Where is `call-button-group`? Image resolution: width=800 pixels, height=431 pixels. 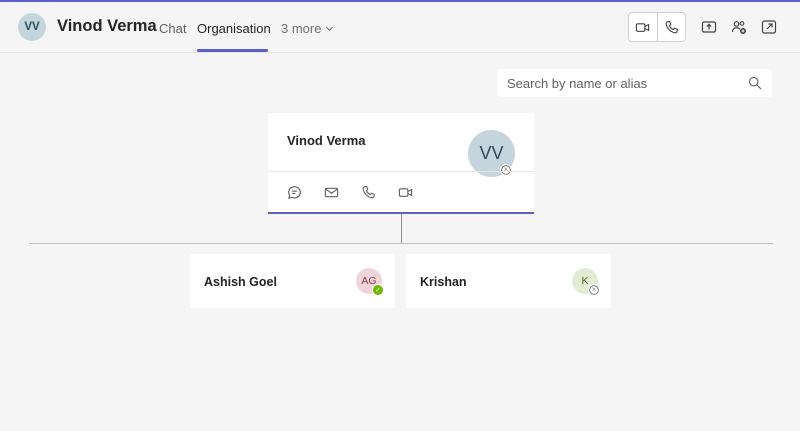
call-button-group is located at coordinates (657, 27).